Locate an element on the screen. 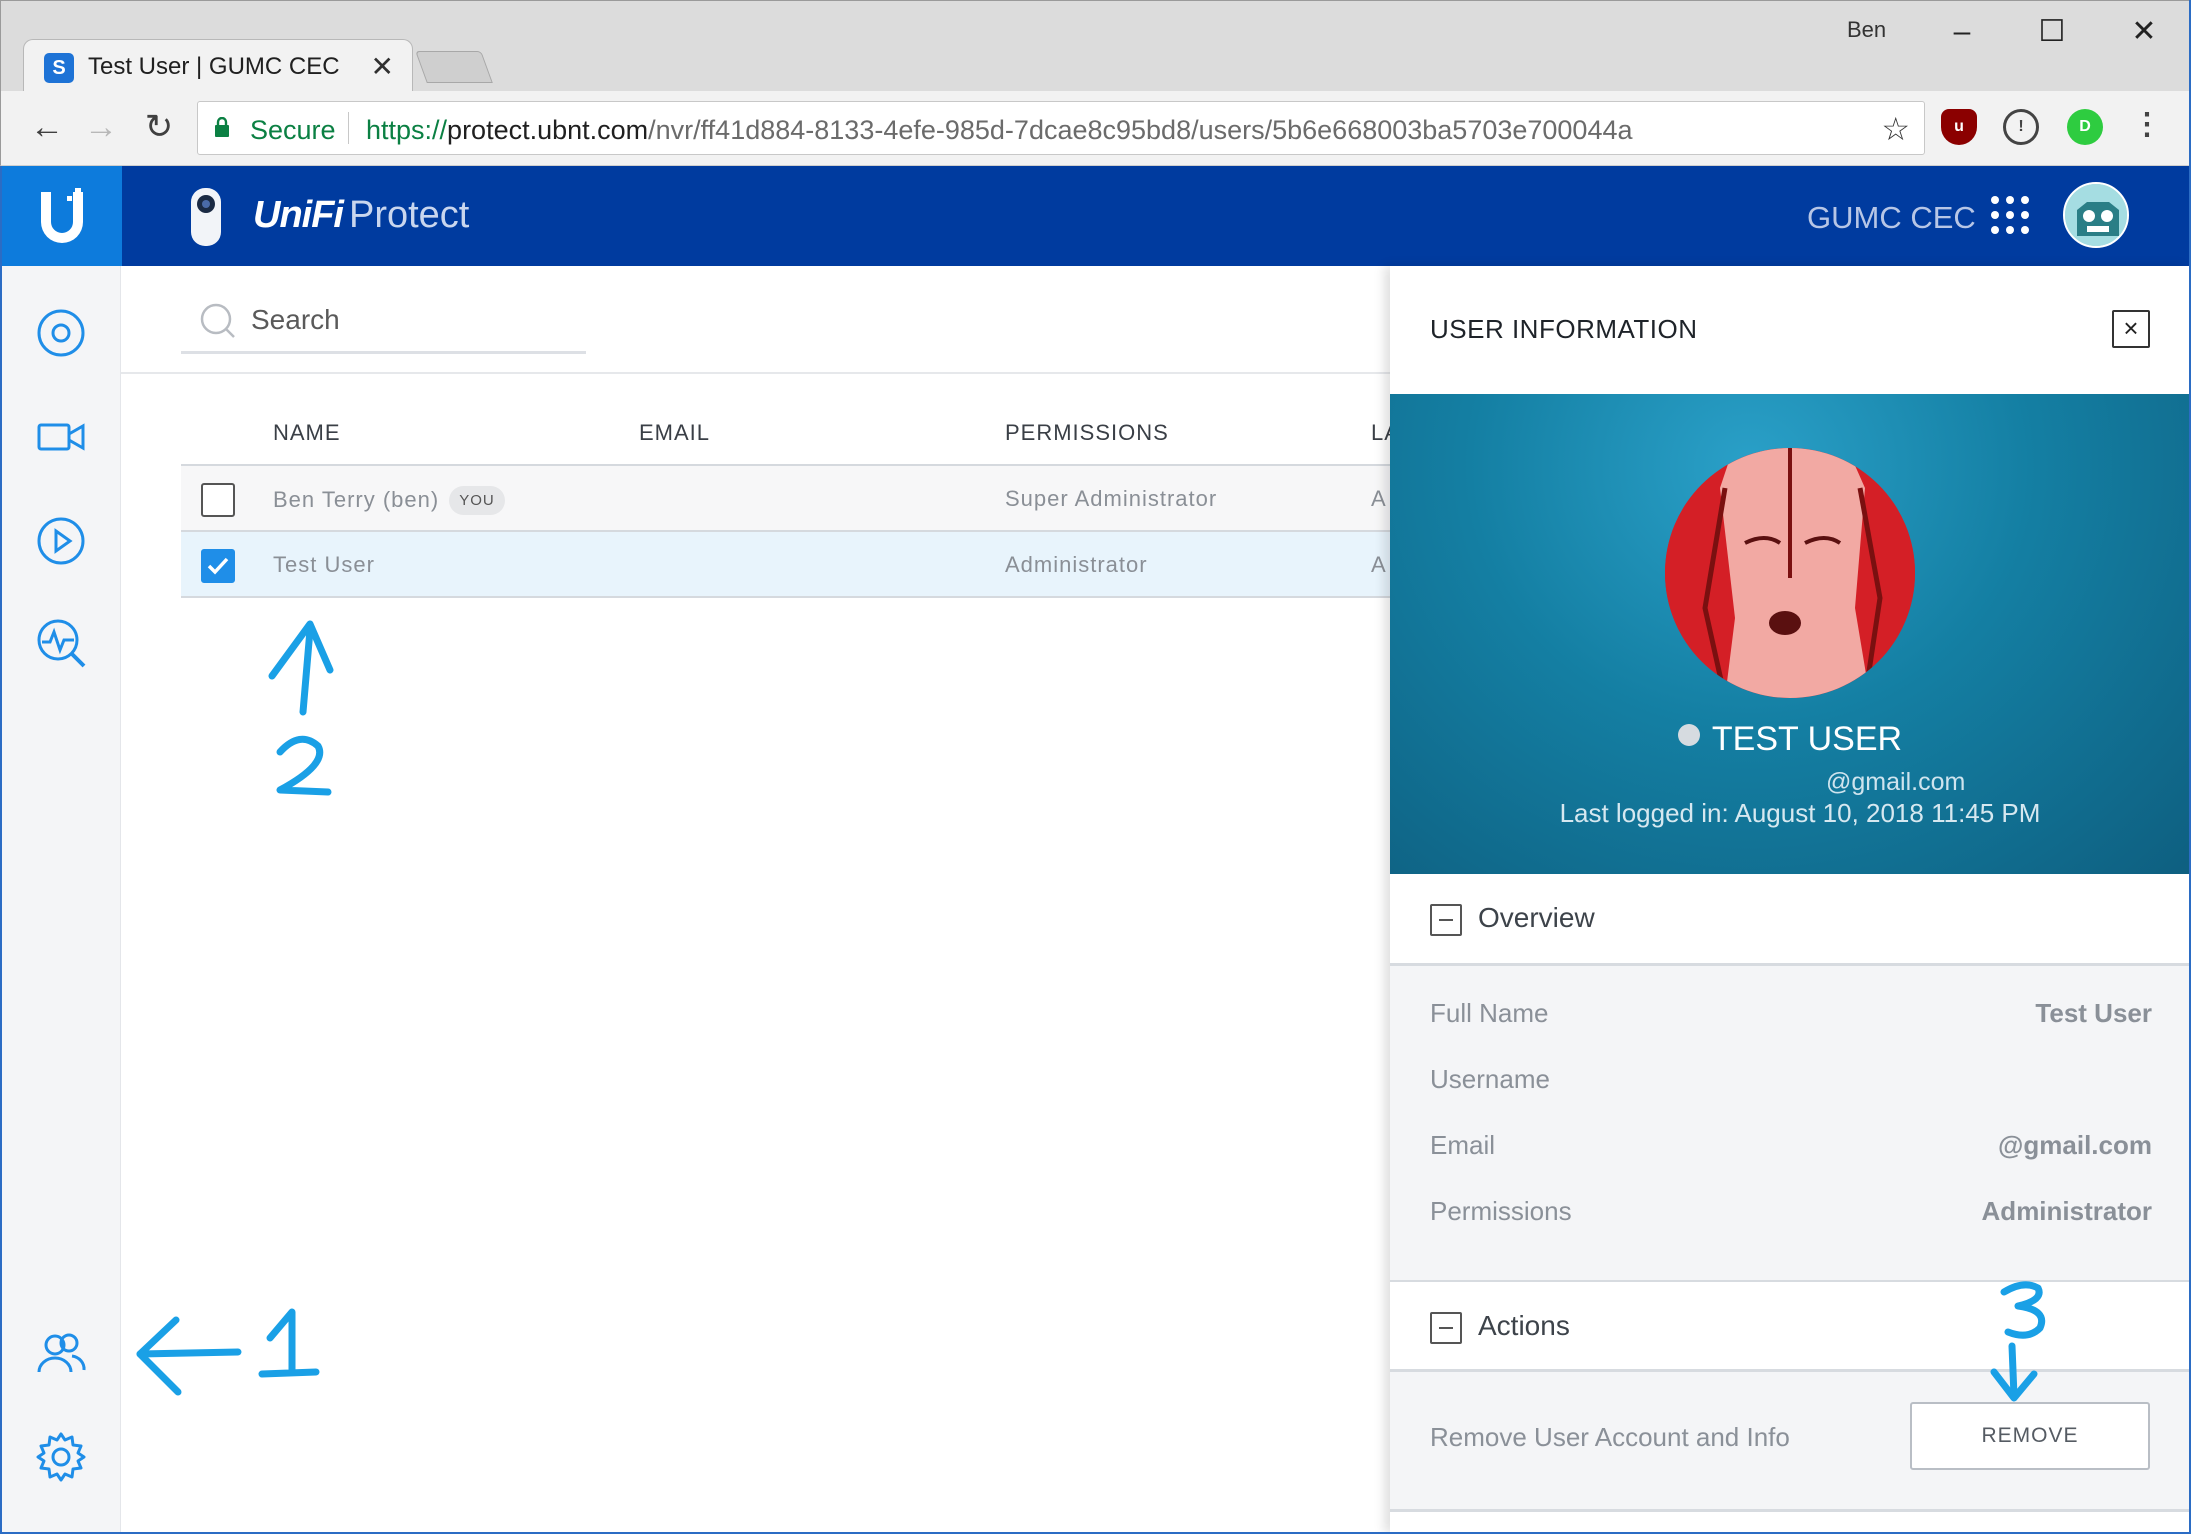 The width and height of the screenshot is (2191, 1534). playback-icon is located at coordinates (61, 541).